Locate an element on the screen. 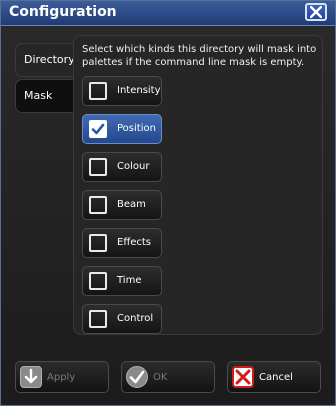  cancel-button: Cancel is located at coordinates (274, 377).